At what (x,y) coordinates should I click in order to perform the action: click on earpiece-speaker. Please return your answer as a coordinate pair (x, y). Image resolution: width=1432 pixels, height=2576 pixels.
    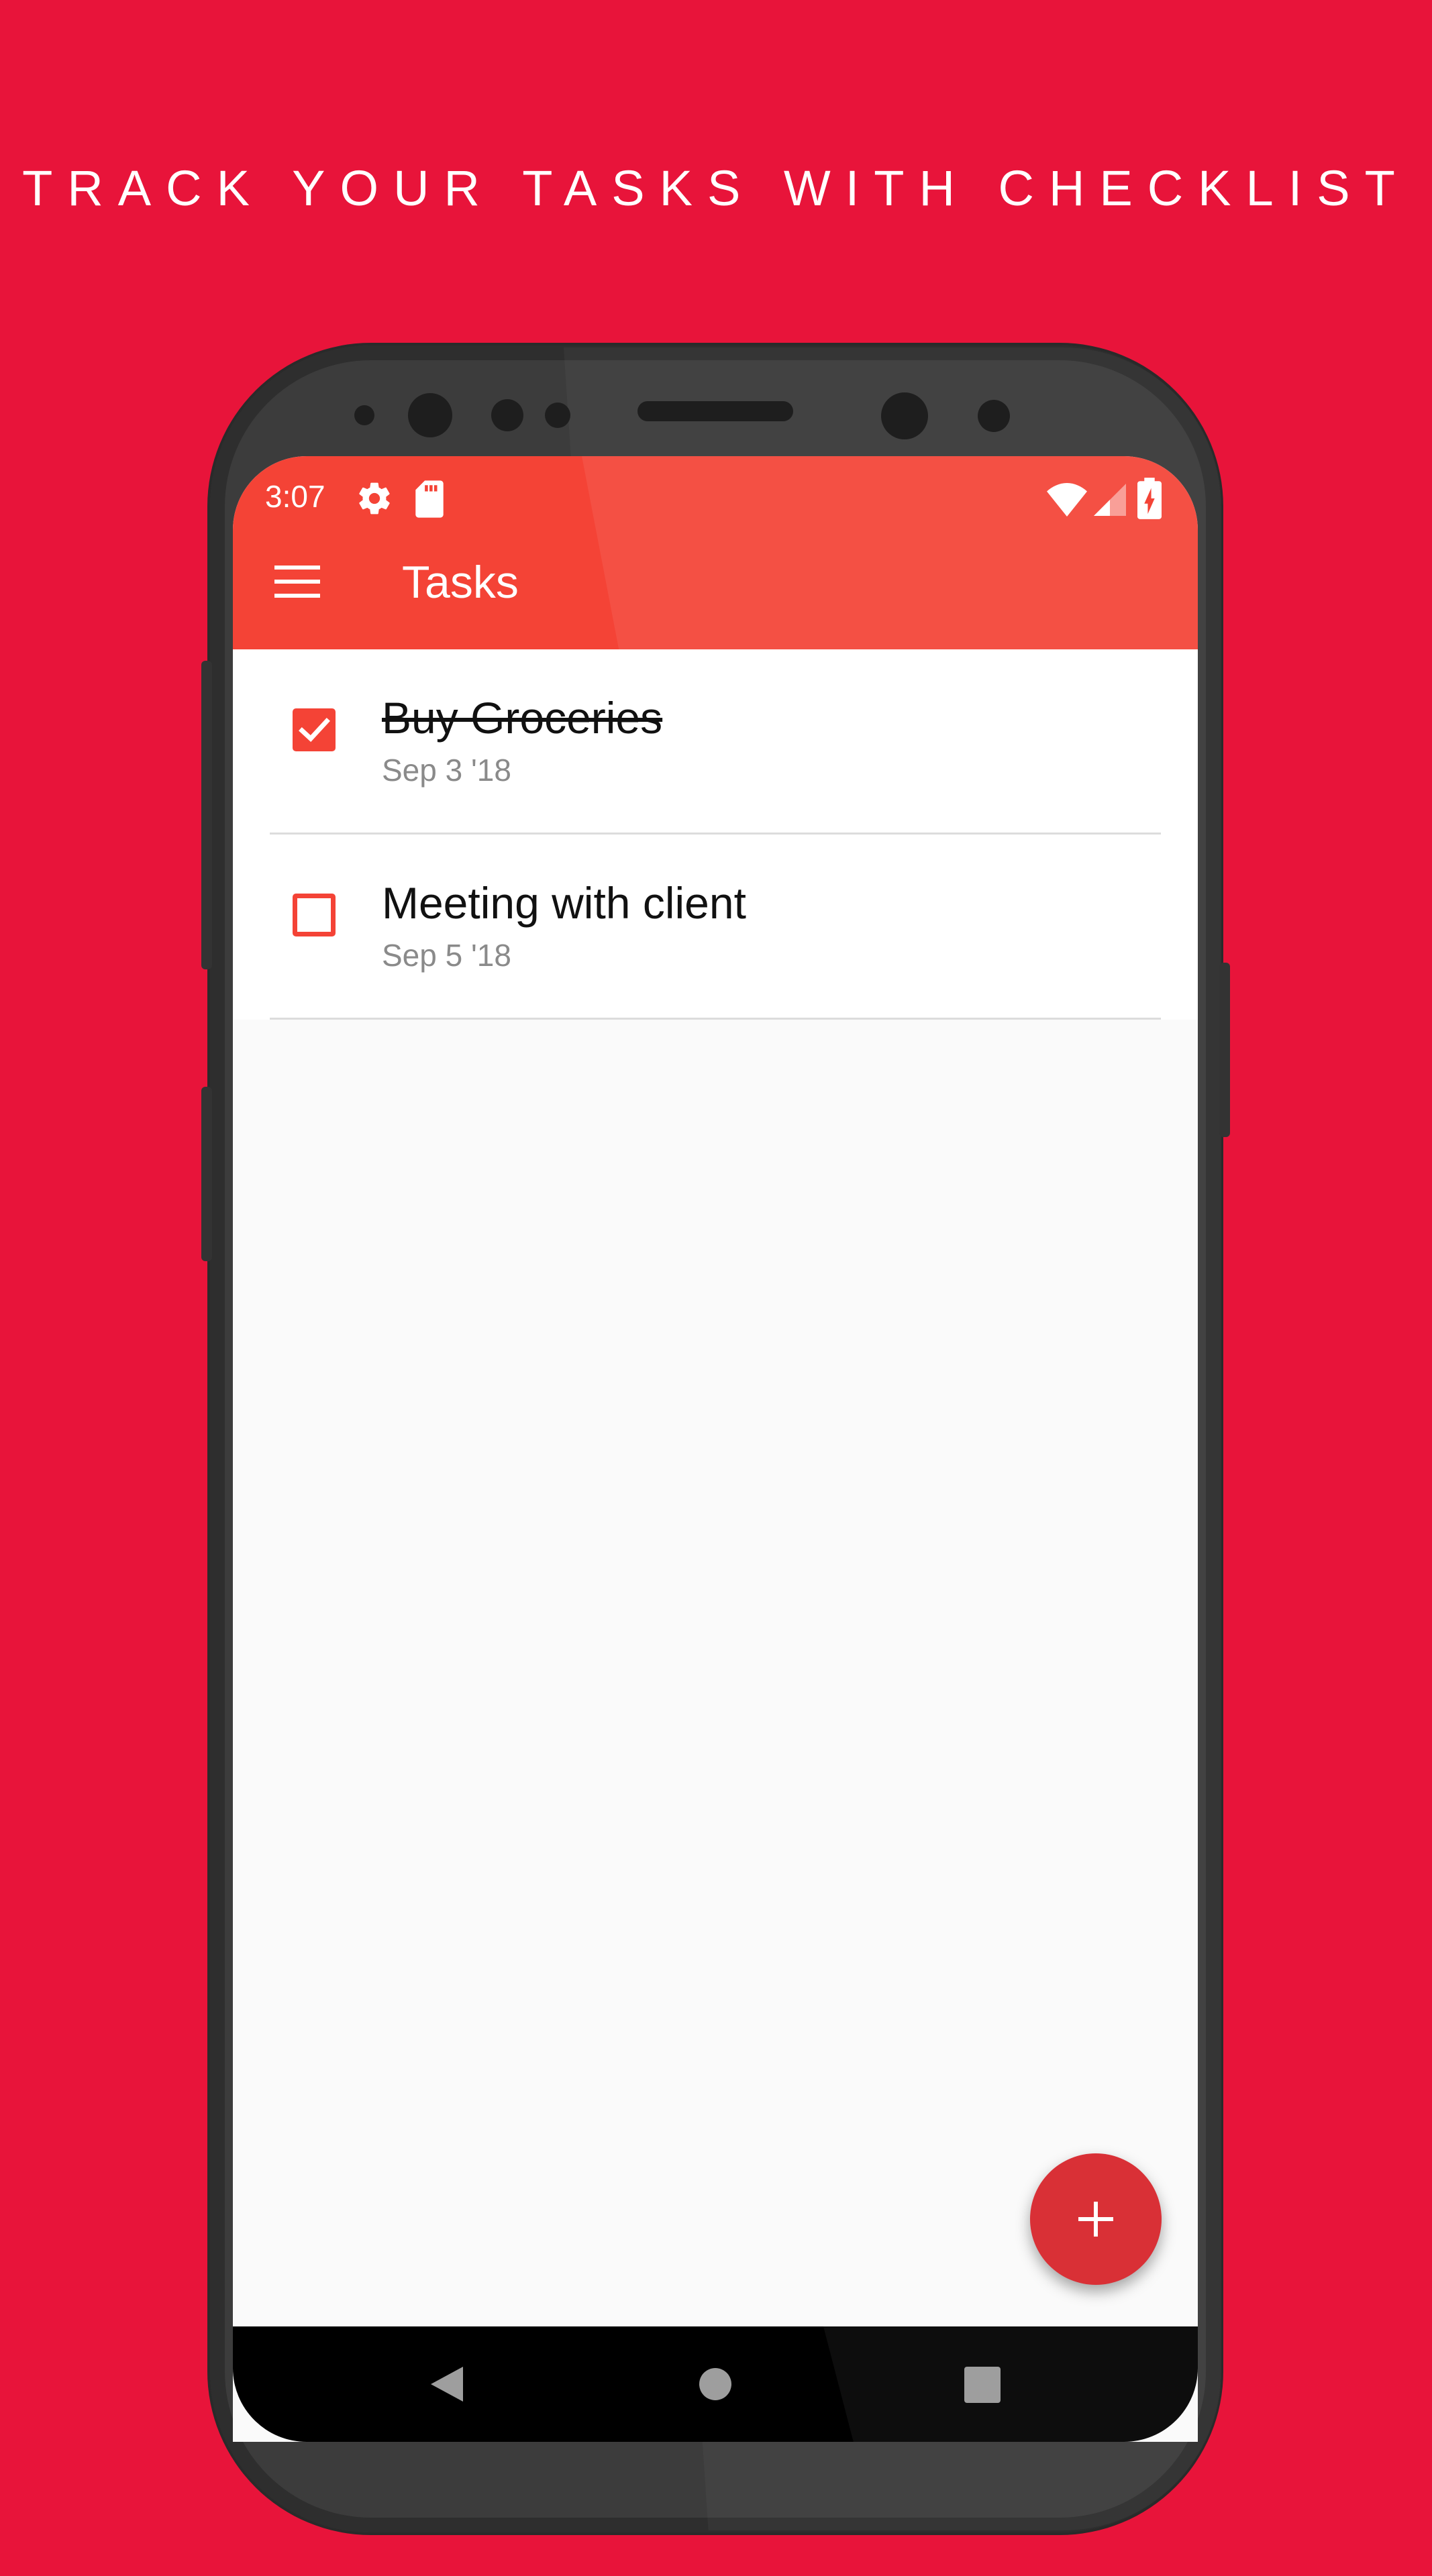
    Looking at the image, I should click on (715, 411).